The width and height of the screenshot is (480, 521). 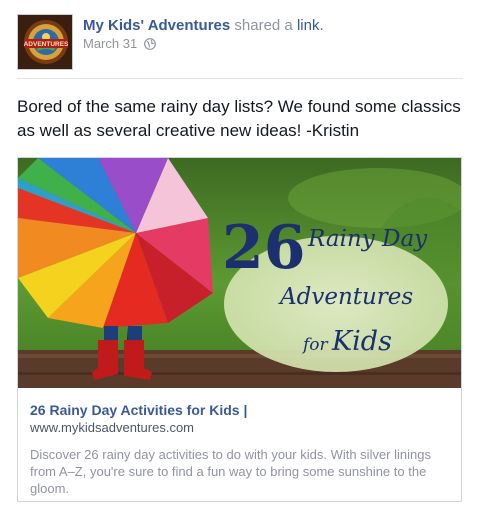 What do you see at coordinates (367, 239) in the screenshot?
I see `image-line-1: Rainy Day` at bounding box center [367, 239].